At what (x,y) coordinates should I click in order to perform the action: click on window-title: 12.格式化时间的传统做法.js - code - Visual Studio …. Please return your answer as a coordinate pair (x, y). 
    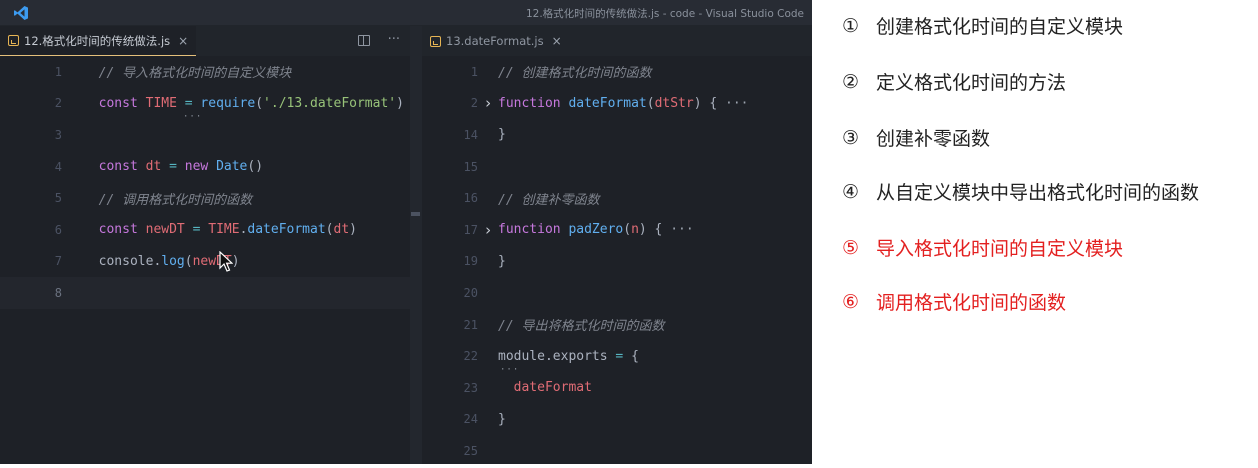
    Looking at the image, I should click on (664, 14).